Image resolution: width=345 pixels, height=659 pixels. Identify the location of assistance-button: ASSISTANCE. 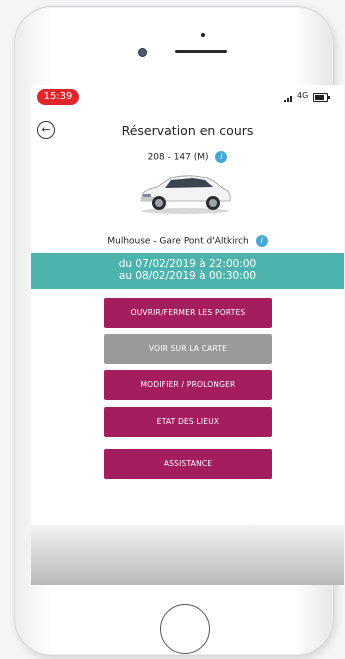
(188, 464).